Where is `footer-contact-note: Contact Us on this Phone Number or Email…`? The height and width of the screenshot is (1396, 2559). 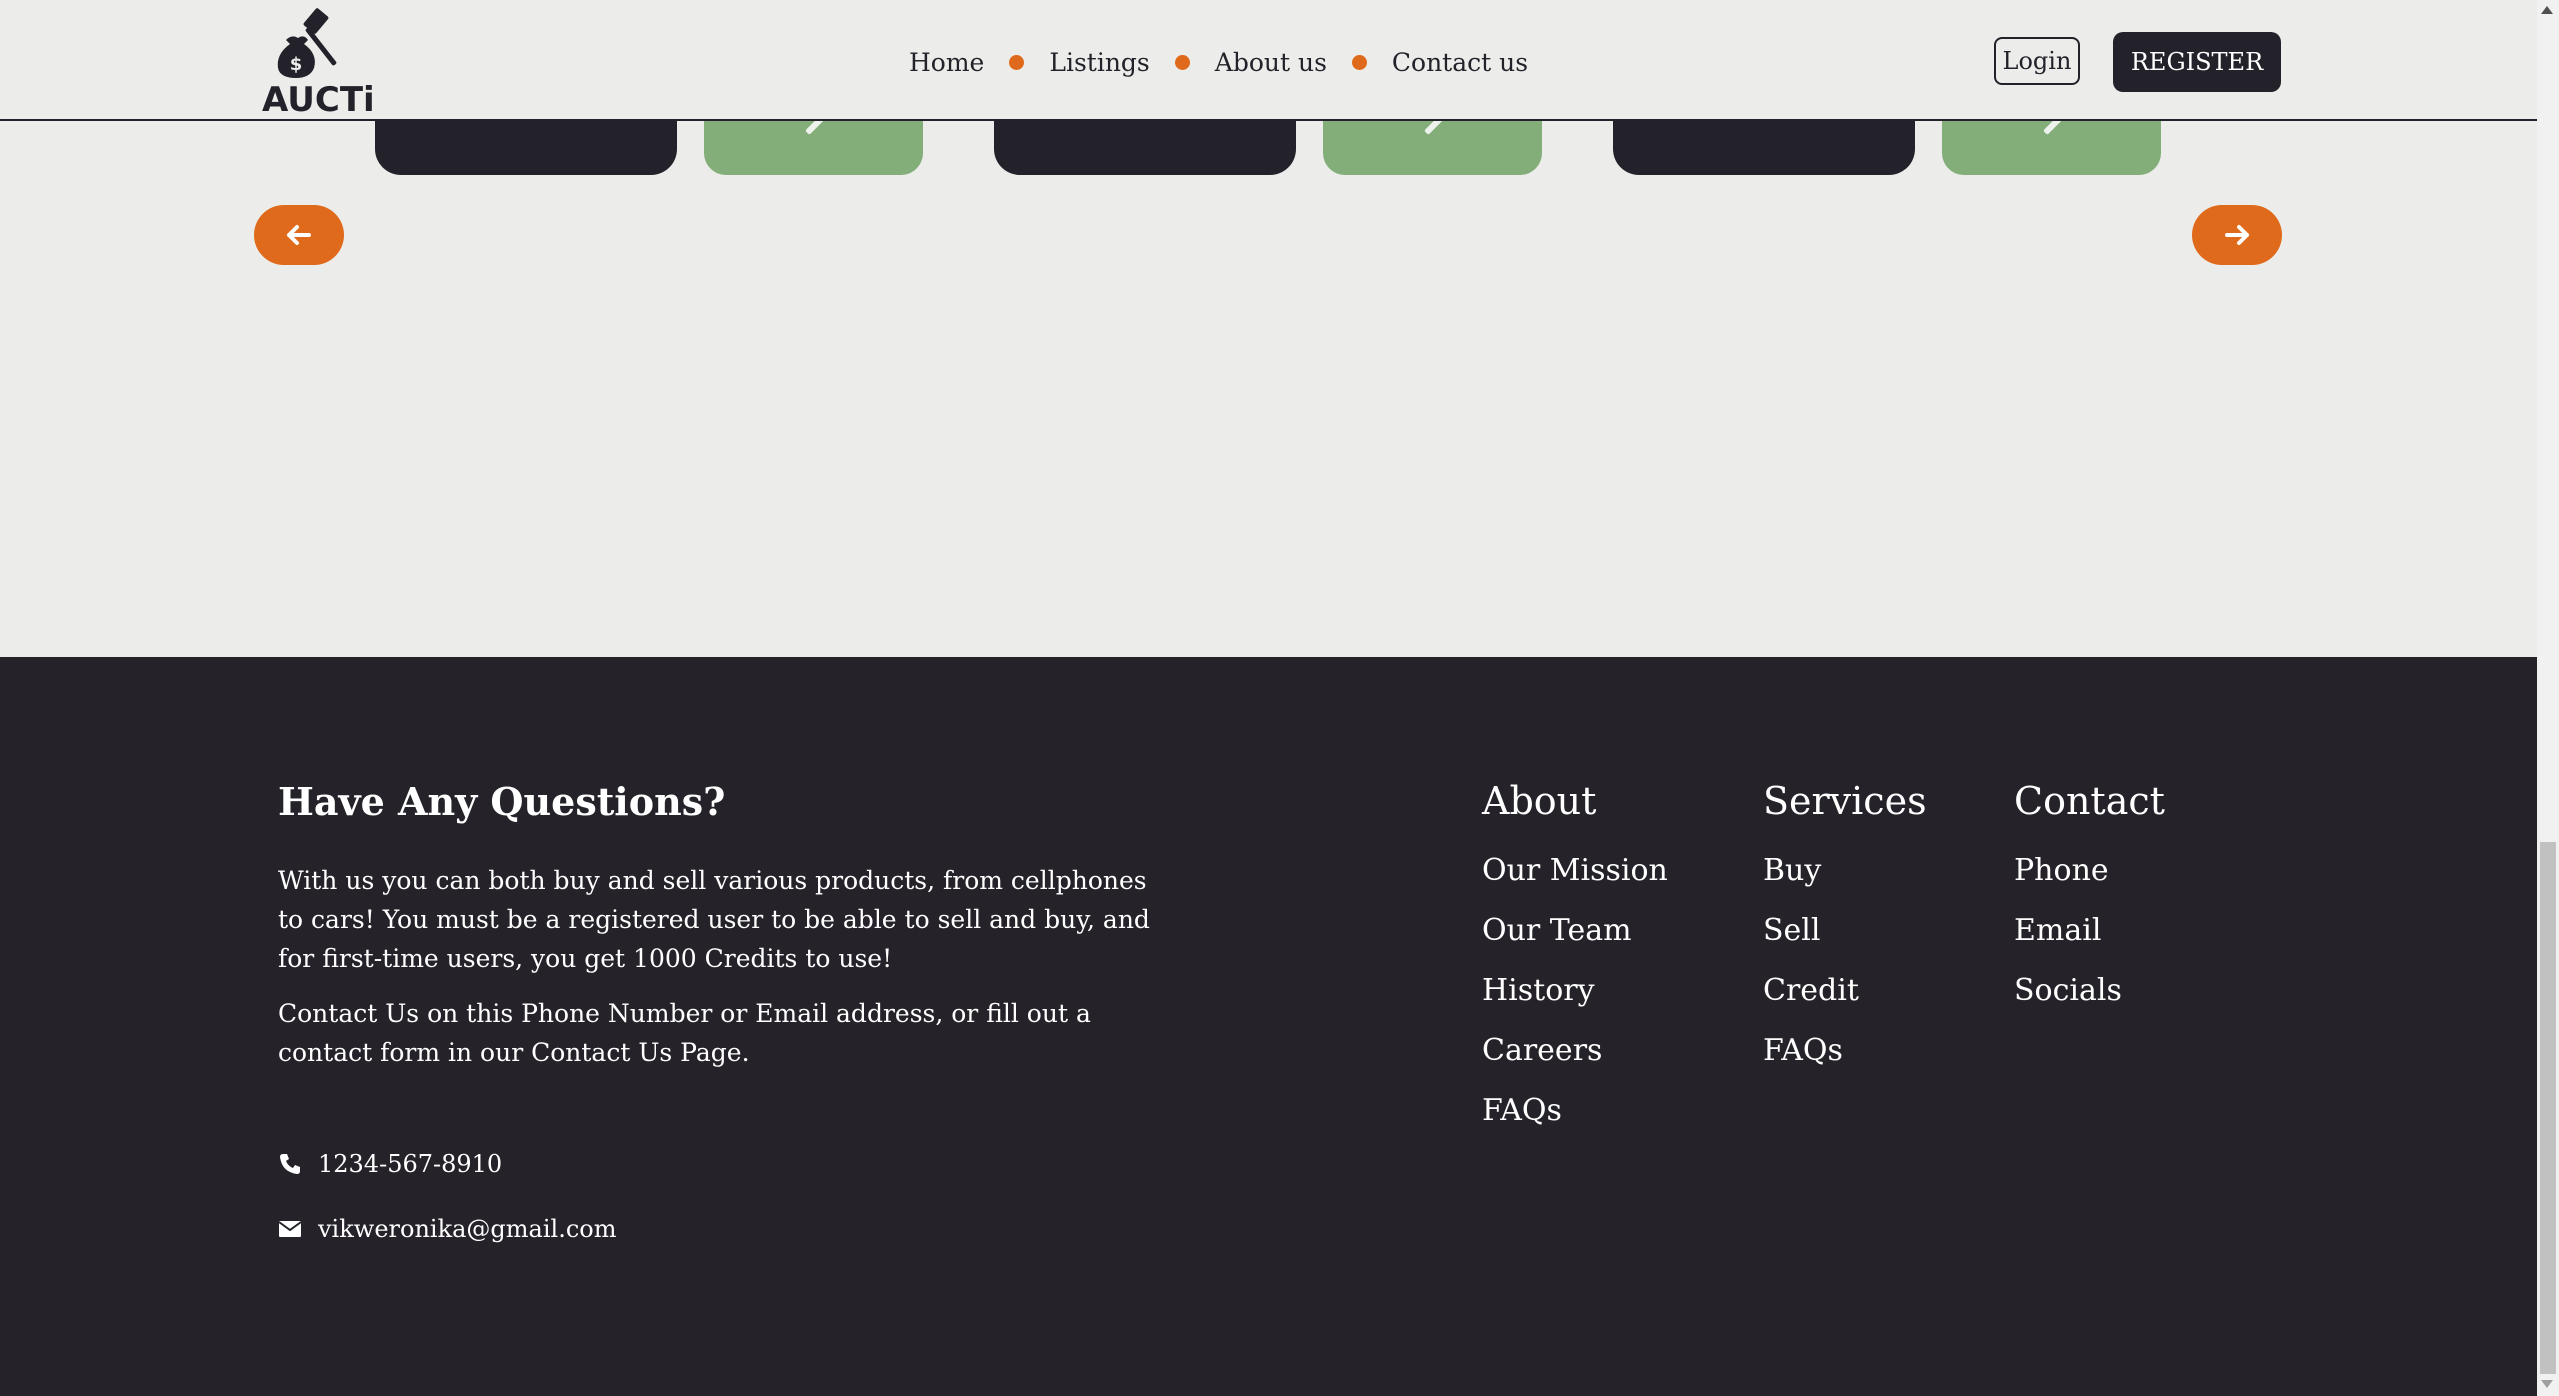 footer-contact-note: Contact Us on this Phone Number or Email… is located at coordinates (684, 1033).